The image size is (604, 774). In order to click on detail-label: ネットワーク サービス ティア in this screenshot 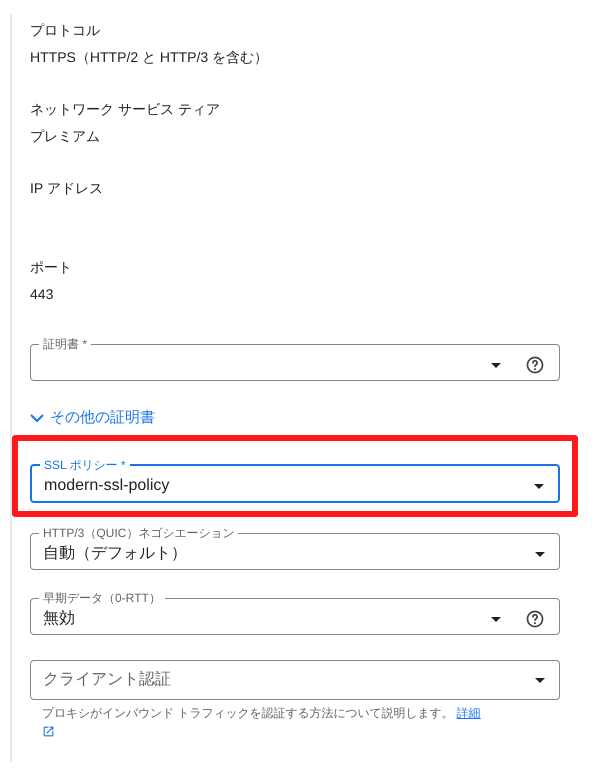, I will do `click(125, 109)`.